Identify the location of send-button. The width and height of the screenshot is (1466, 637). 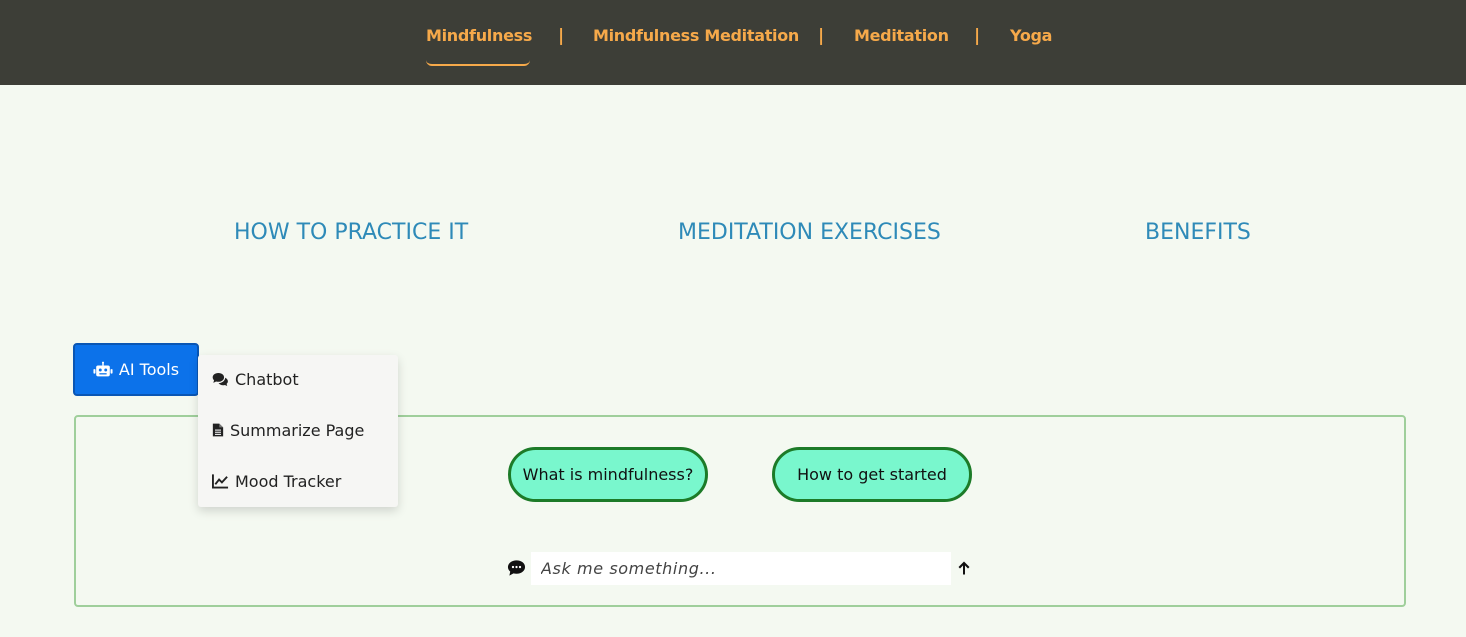
(964, 568).